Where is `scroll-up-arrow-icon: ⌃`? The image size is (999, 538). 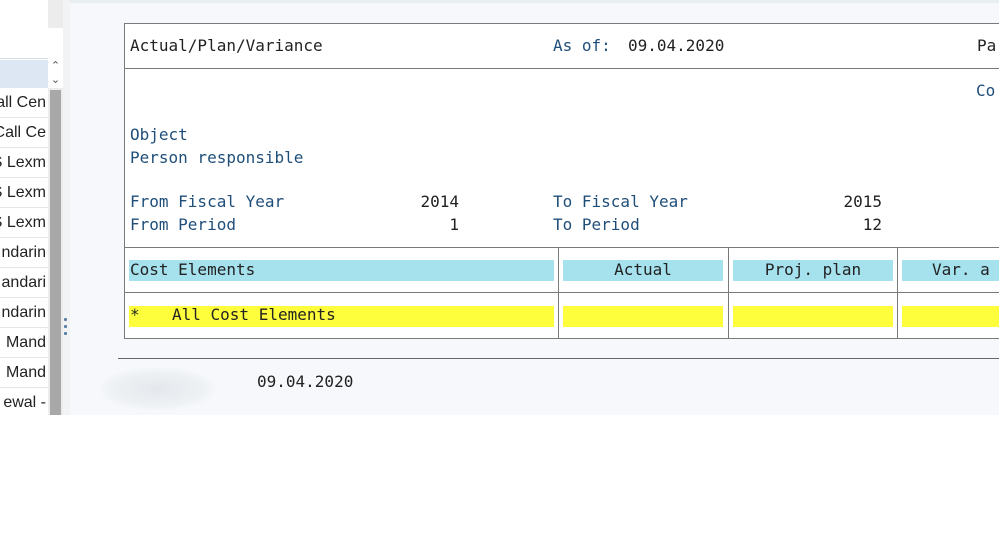
scroll-up-arrow-icon: ⌃ is located at coordinates (55, 66).